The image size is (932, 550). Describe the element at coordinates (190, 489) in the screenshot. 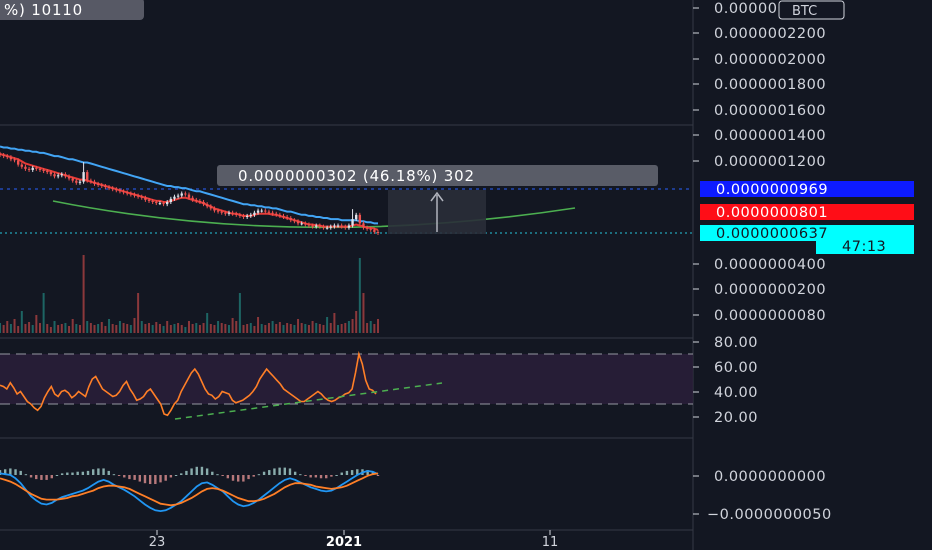

I see `macd-panel` at that location.